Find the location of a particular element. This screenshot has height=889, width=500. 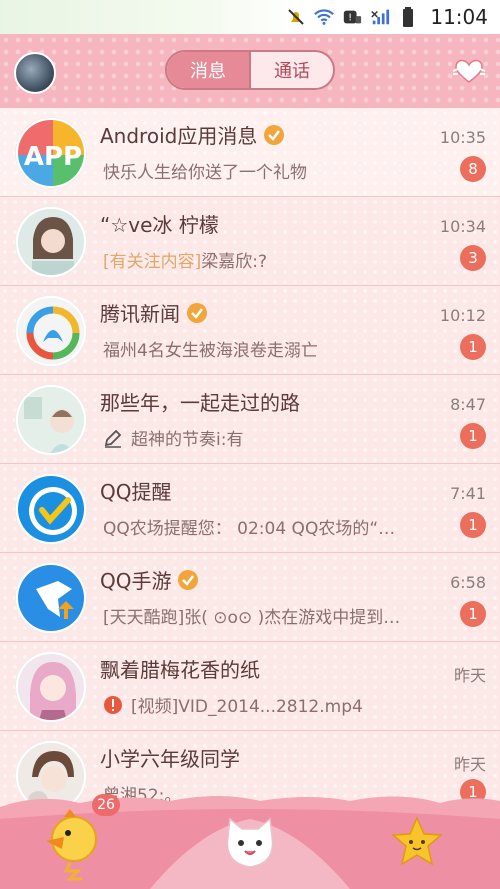

discover-tab-star-icon is located at coordinates (417, 842).